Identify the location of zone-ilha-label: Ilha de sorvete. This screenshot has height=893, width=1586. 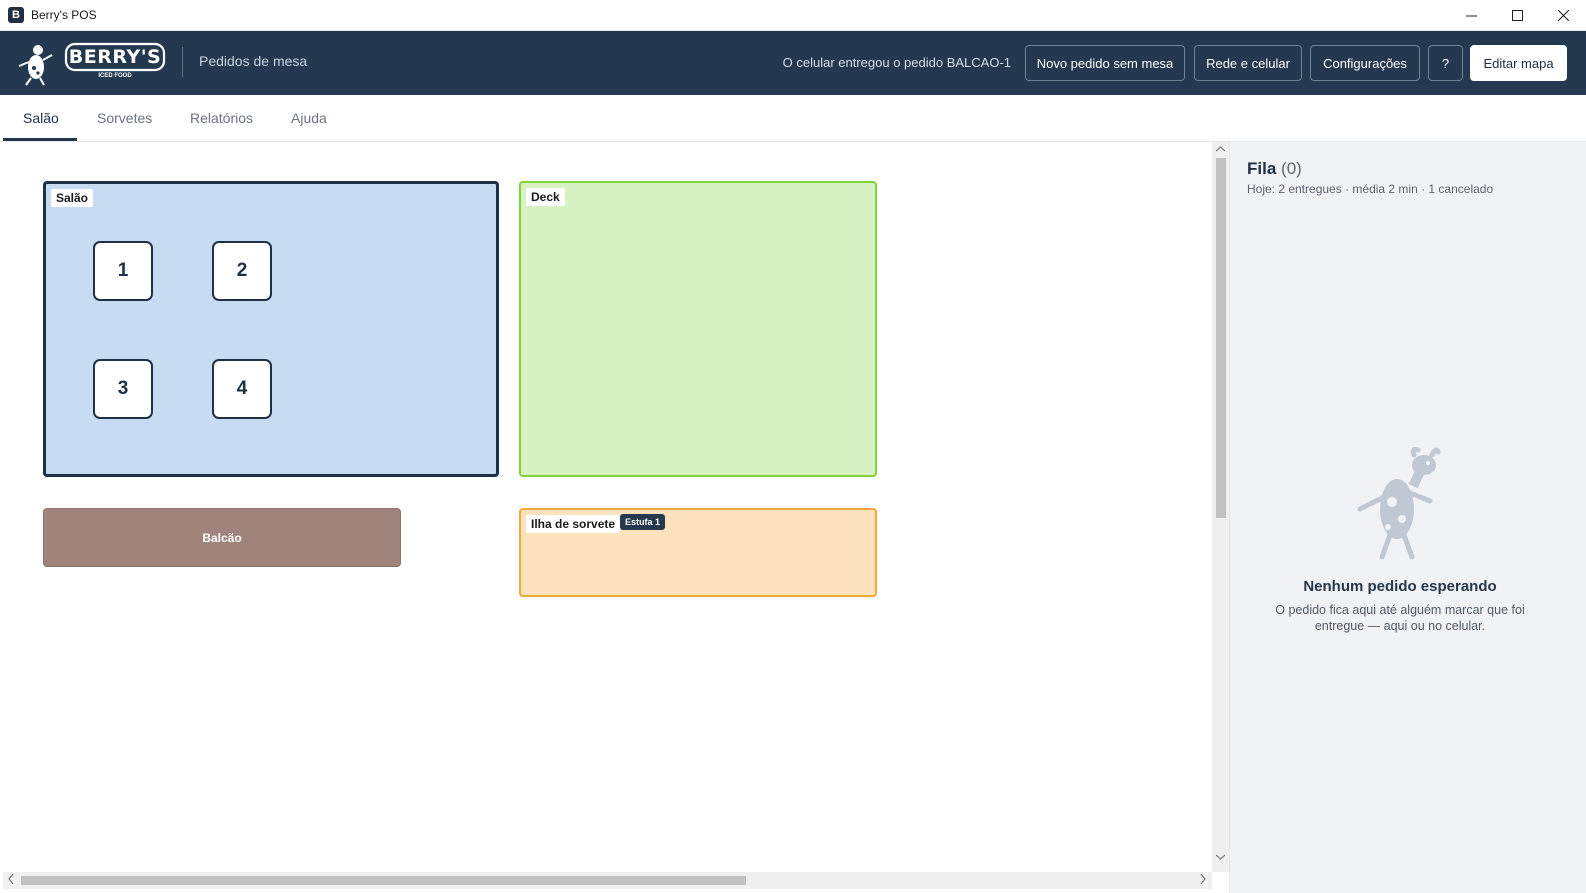
(573, 524).